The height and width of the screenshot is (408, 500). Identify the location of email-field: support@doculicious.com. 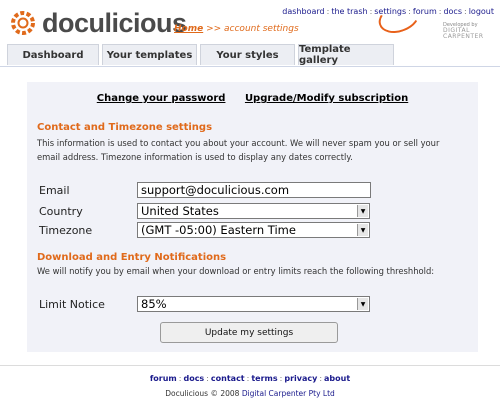
(254, 190).